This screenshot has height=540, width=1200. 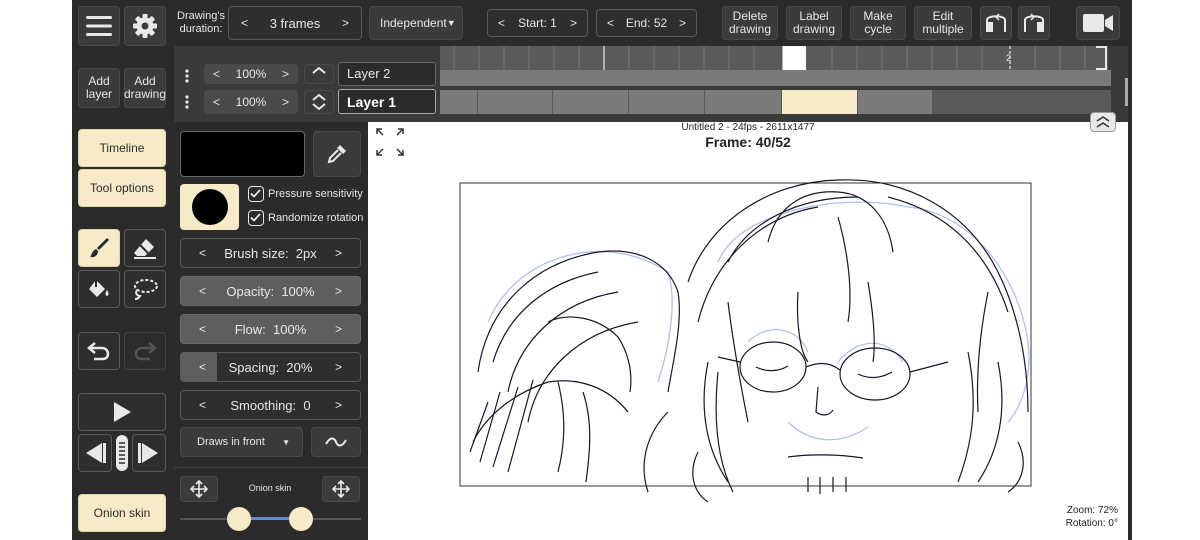 What do you see at coordinates (145, 351) in the screenshot?
I see `redo-button` at bounding box center [145, 351].